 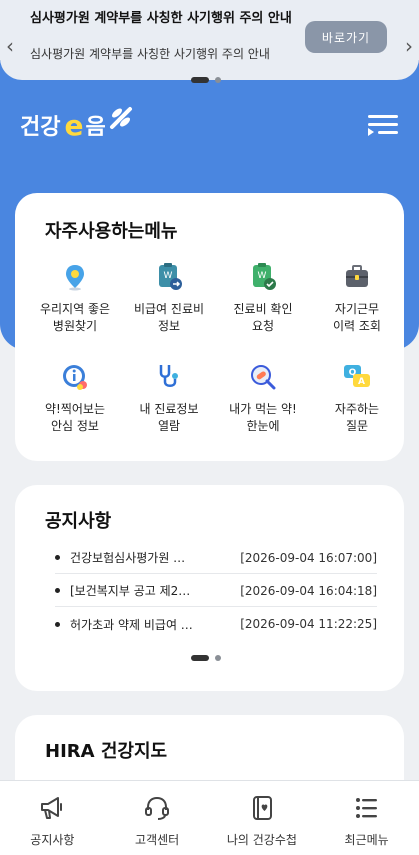 What do you see at coordinates (95, 127) in the screenshot?
I see `logo-text-suffix: 음` at bounding box center [95, 127].